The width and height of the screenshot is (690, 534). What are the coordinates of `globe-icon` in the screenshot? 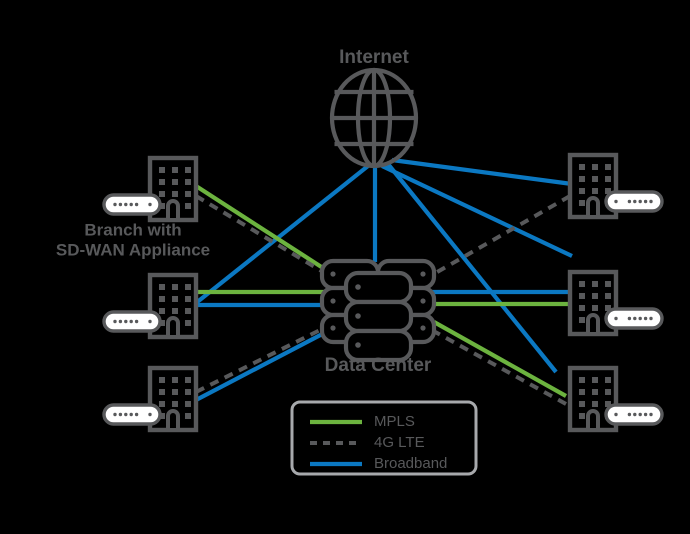 It's located at (374, 118).